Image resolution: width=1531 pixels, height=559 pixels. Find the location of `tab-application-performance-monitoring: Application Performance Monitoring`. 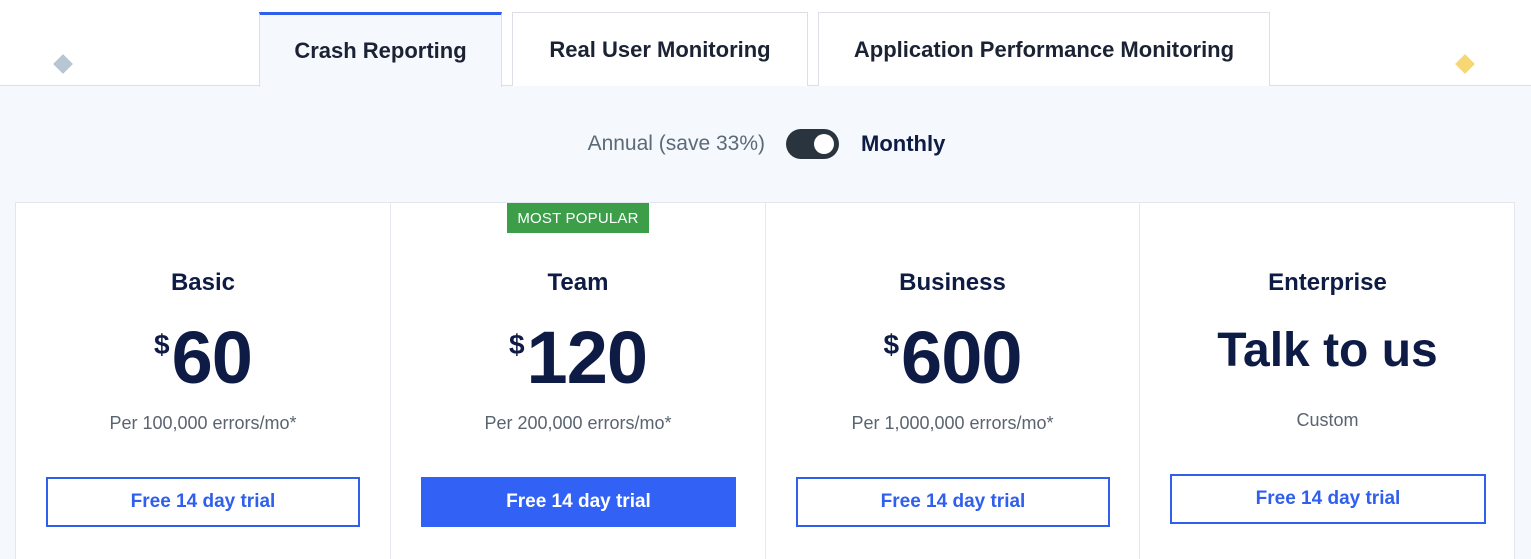

tab-application-performance-monitoring: Application Performance Monitoring is located at coordinates (1044, 49).